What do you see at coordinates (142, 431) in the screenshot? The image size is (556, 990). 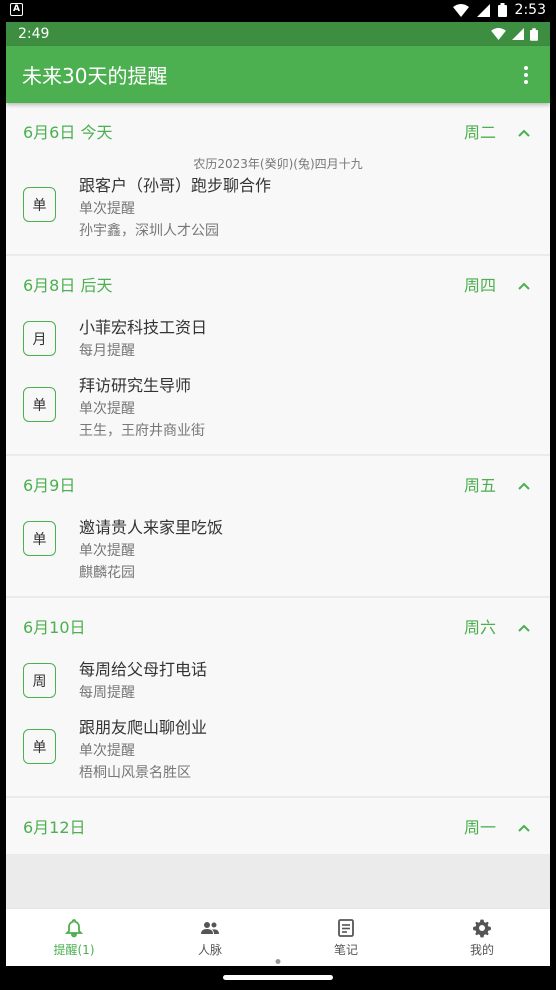 I see `reminder-location: 王生，王府井商业街` at bounding box center [142, 431].